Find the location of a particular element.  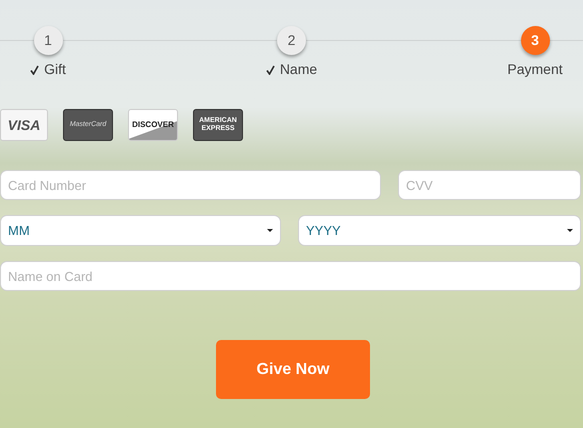

discover-card-logo: DISCOVER is located at coordinates (153, 125).